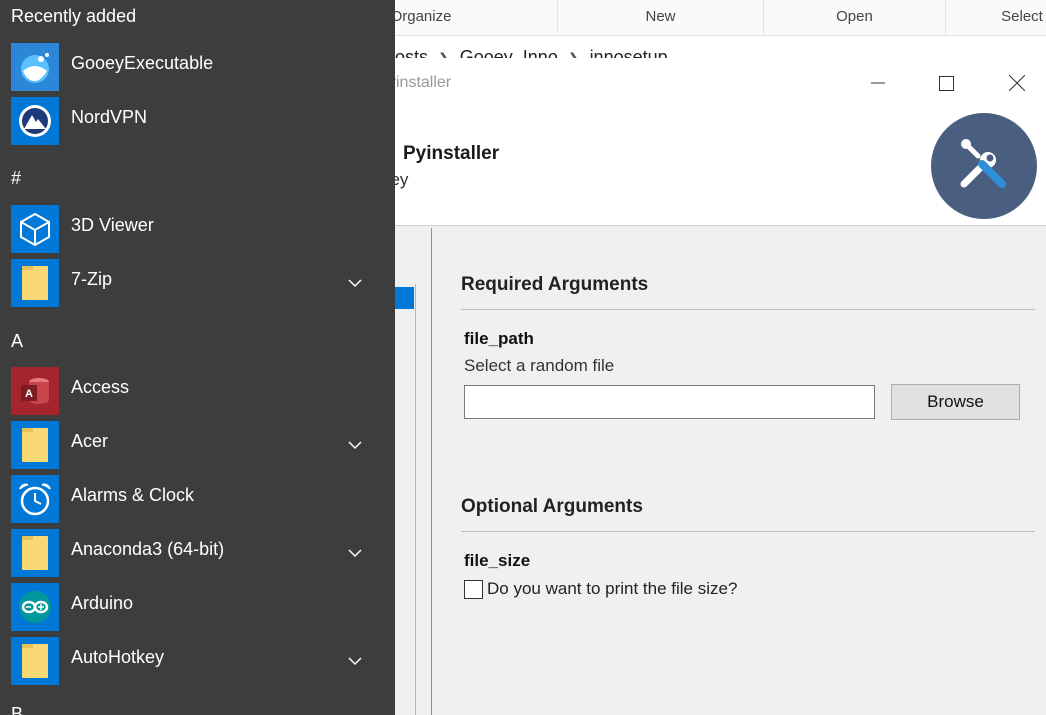 The image size is (1046, 715). Describe the element at coordinates (133, 495) in the screenshot. I see `start-item-label: Alarms & Clock` at that location.